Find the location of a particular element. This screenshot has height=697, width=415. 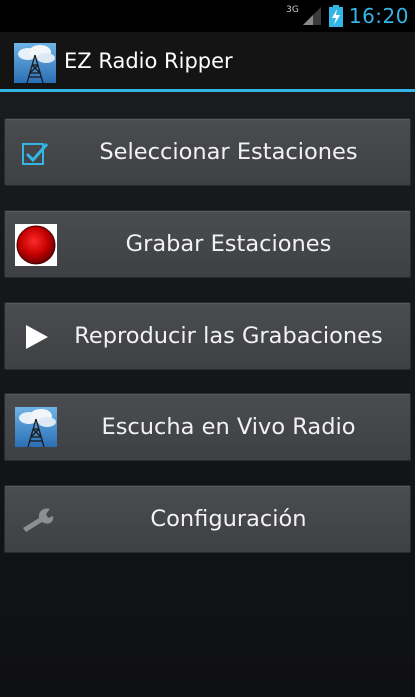

status-bar: 3G 16:20 is located at coordinates (207, 16).